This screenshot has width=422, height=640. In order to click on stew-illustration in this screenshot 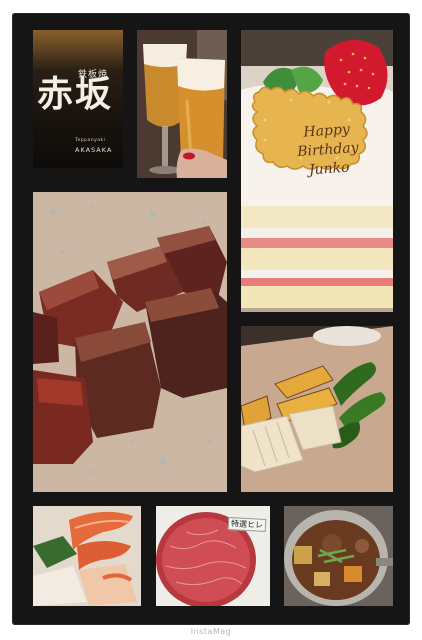, I will do `click(338, 556)`.